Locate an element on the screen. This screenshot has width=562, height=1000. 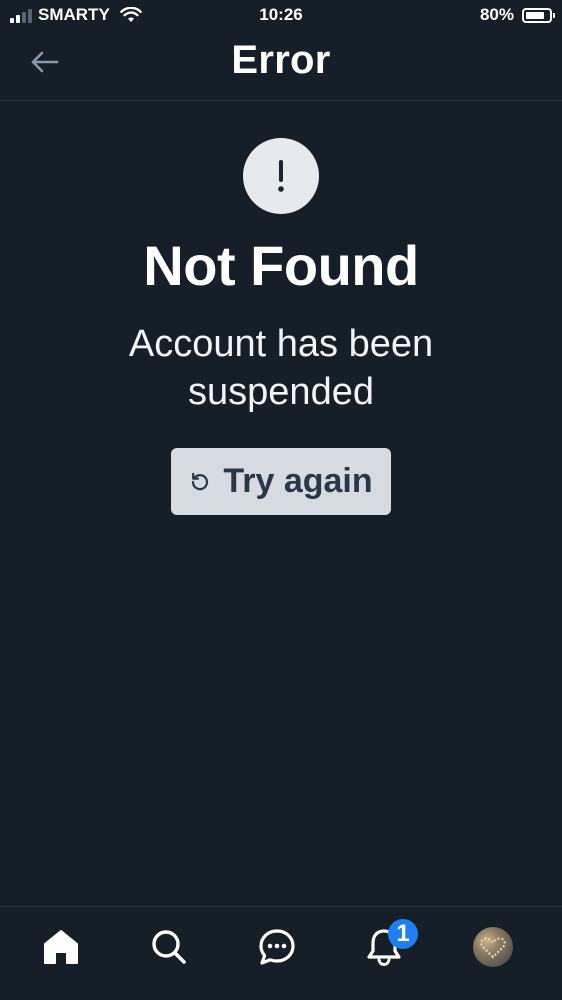
bottom-tab-bar: 1 is located at coordinates (281, 953).